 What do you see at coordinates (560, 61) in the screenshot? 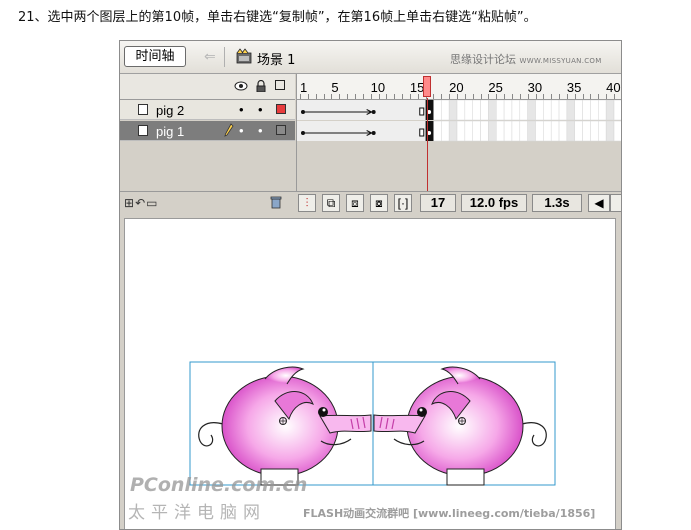
I see `watermark-en: WWW.MISSYUAN.COM` at bounding box center [560, 61].